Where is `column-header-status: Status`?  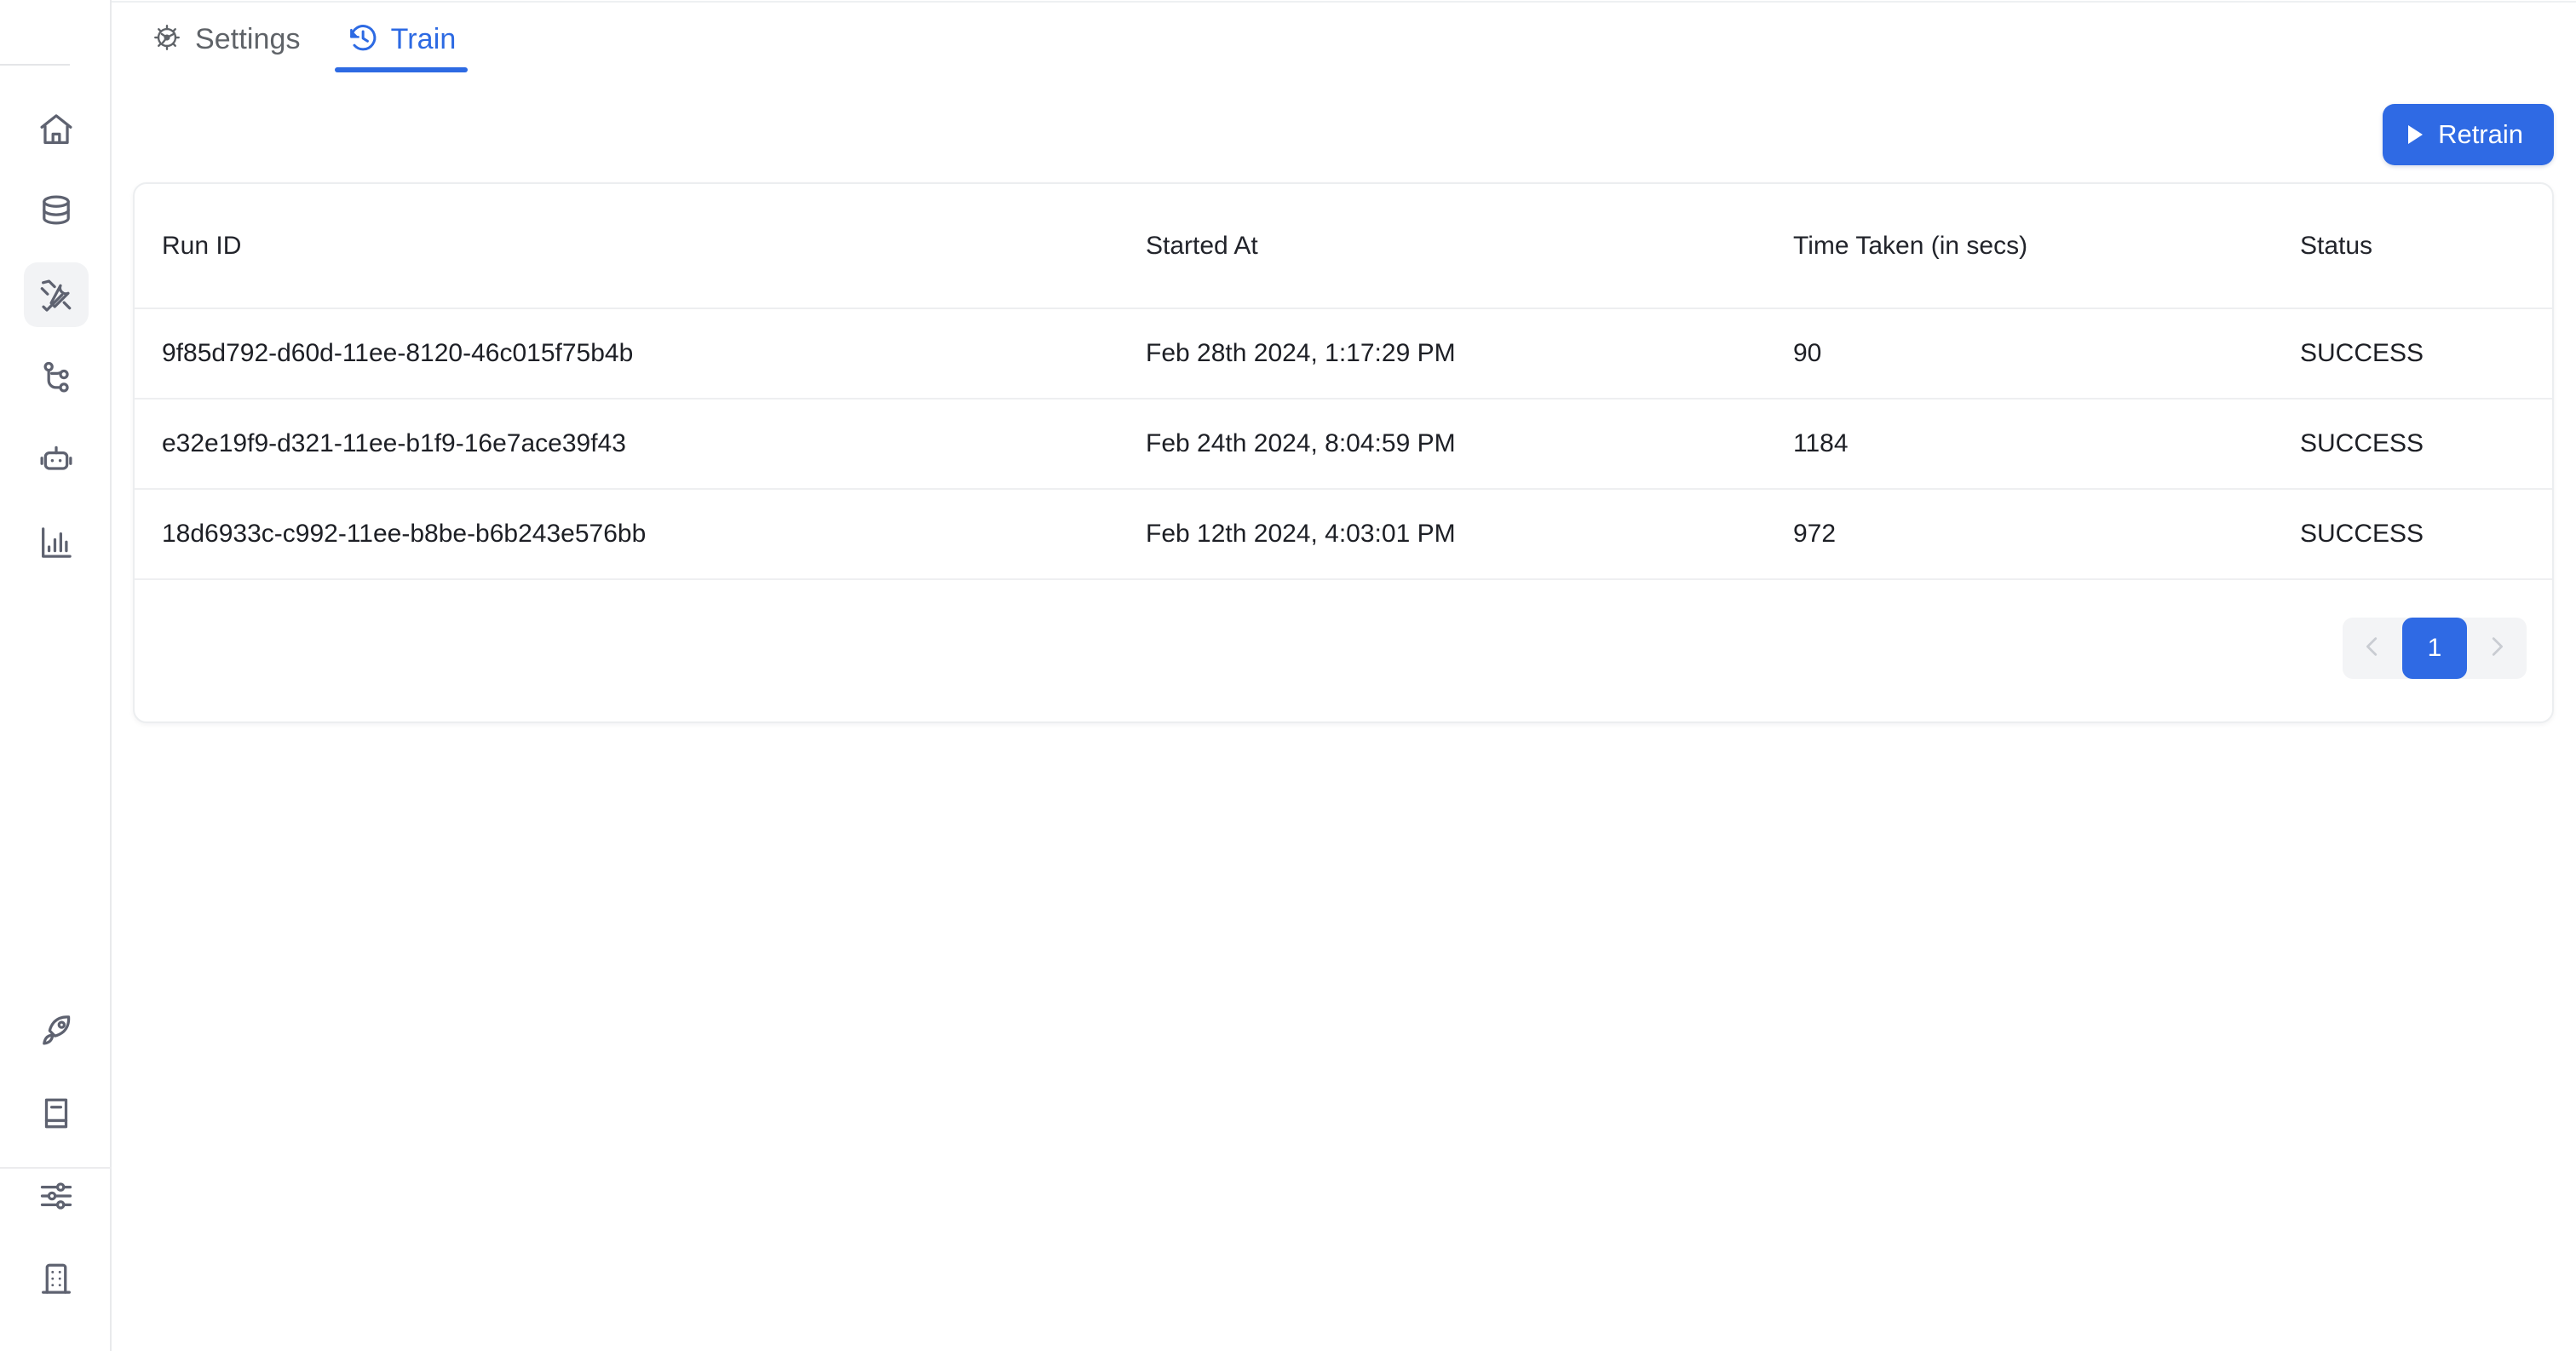
column-header-status: Status is located at coordinates (2412, 247).